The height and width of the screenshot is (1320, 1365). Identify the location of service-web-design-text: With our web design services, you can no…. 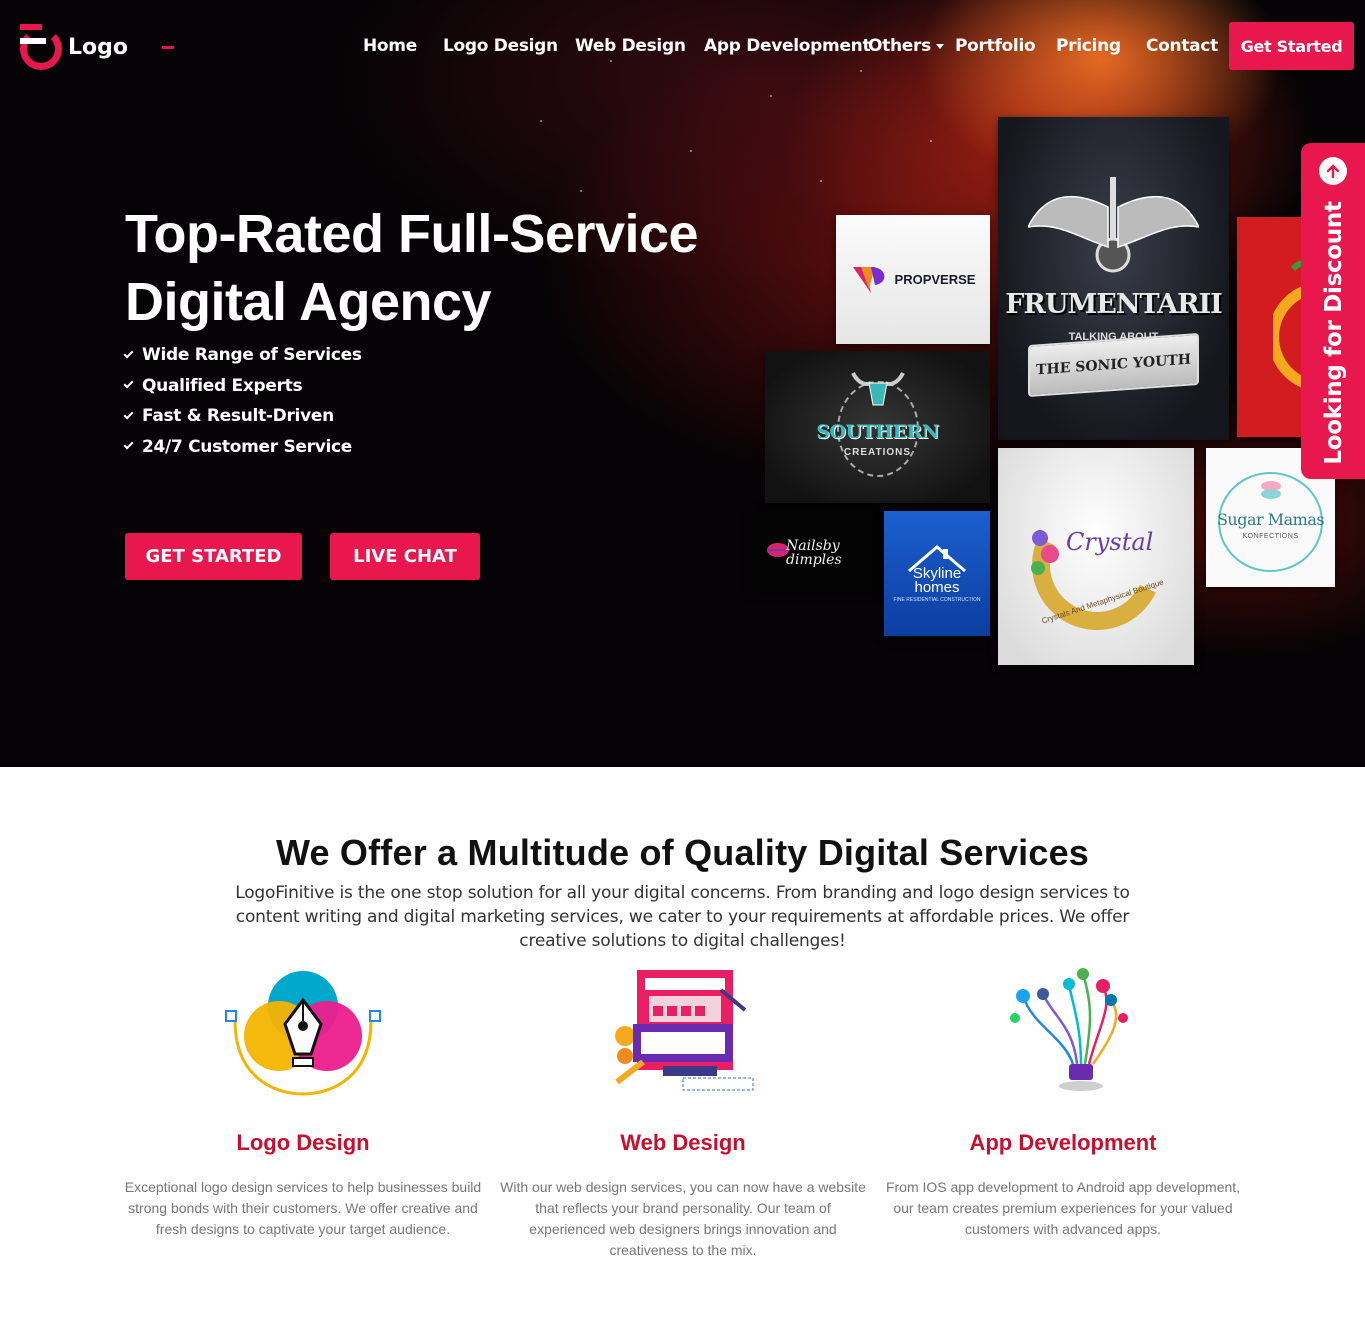
(683, 1218).